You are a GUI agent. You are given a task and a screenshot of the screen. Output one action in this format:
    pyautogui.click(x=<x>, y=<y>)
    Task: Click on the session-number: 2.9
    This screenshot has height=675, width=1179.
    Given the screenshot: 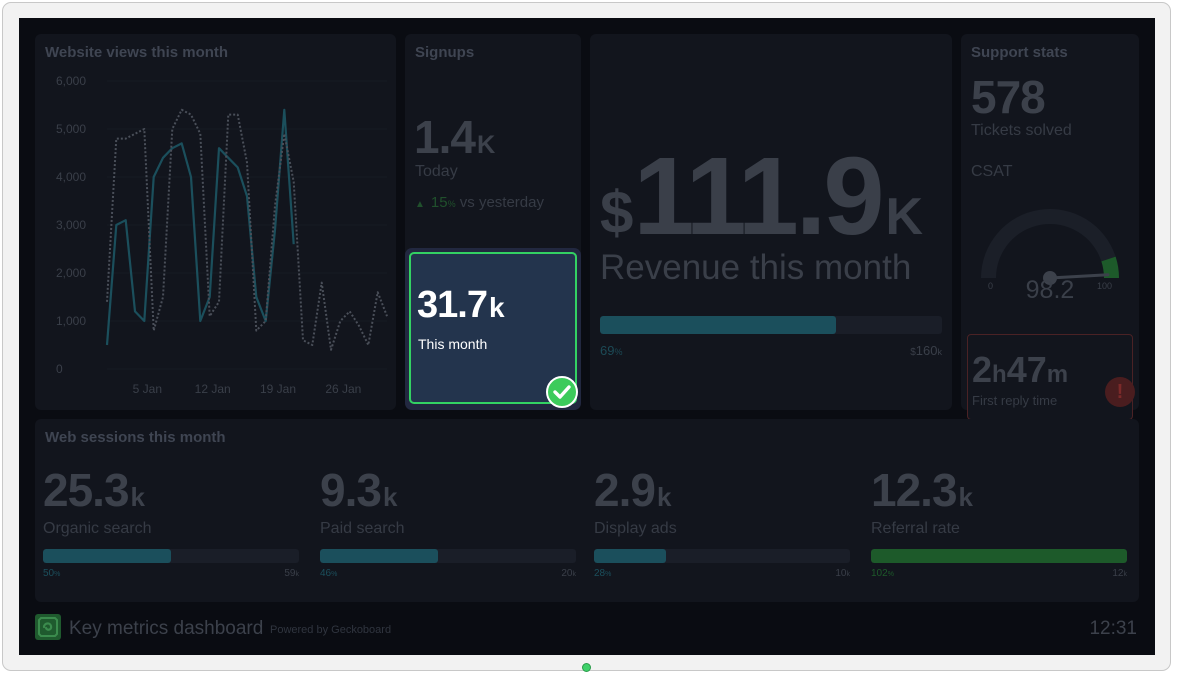 What is the action you would take?
    pyautogui.click(x=625, y=490)
    